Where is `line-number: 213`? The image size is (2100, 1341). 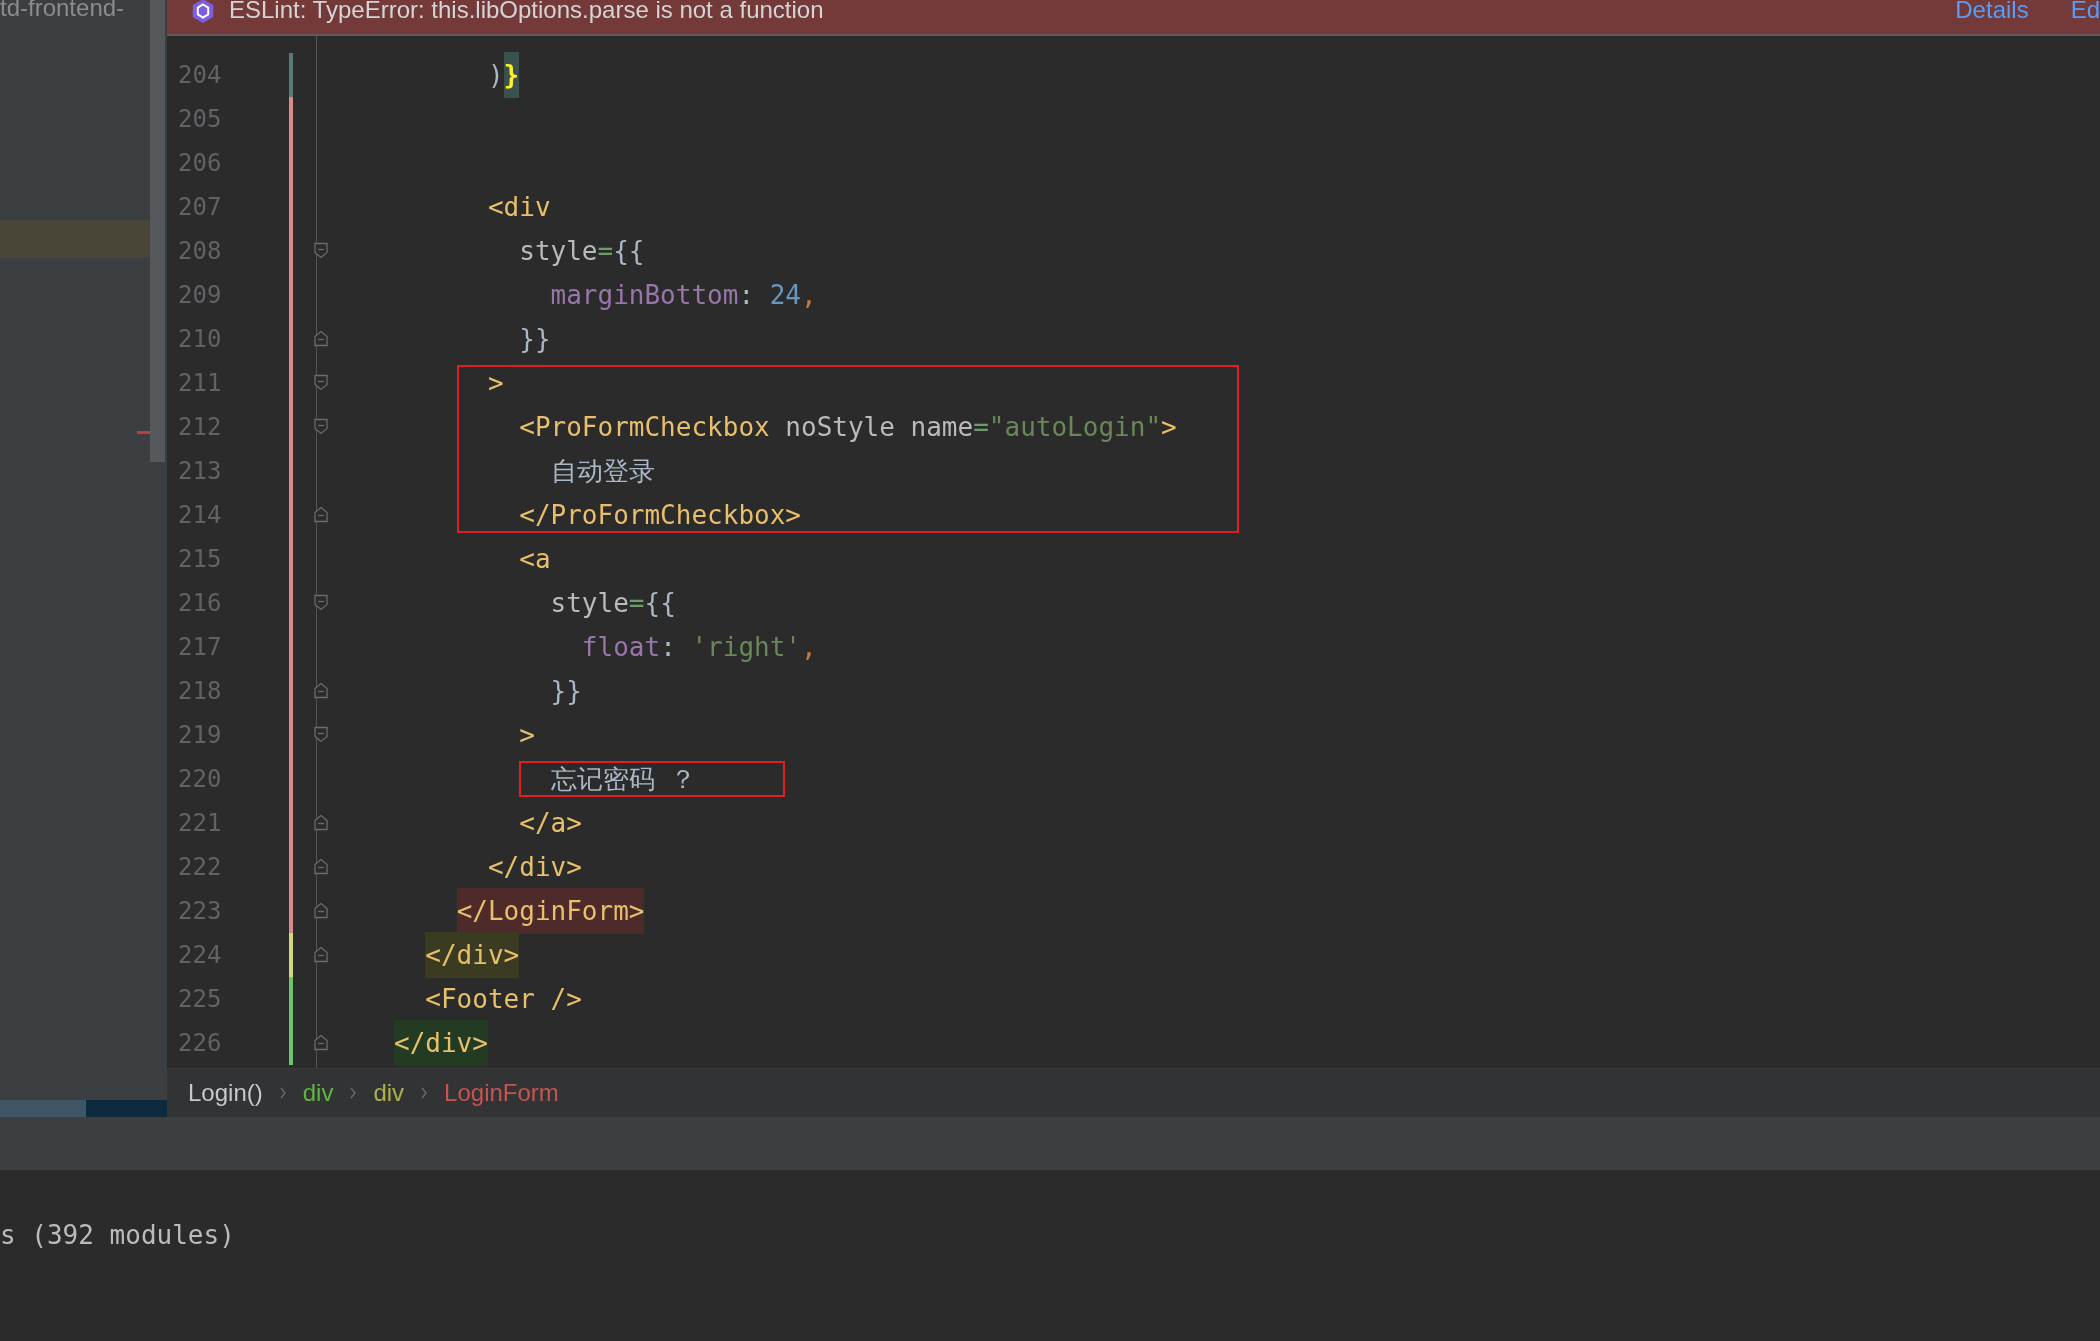 line-number: 213 is located at coordinates (200, 471).